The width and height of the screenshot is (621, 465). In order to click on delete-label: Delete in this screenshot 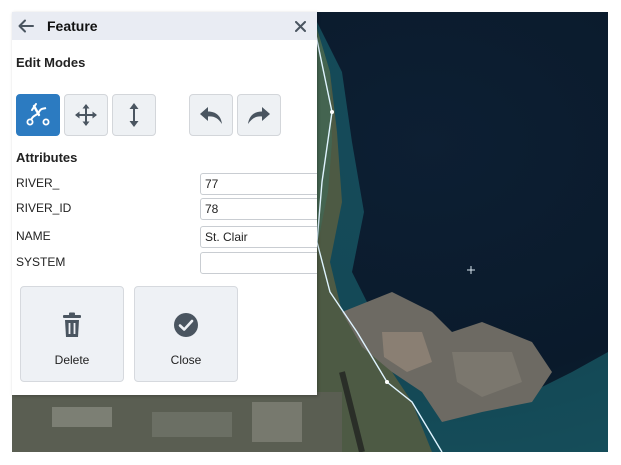, I will do `click(72, 360)`.